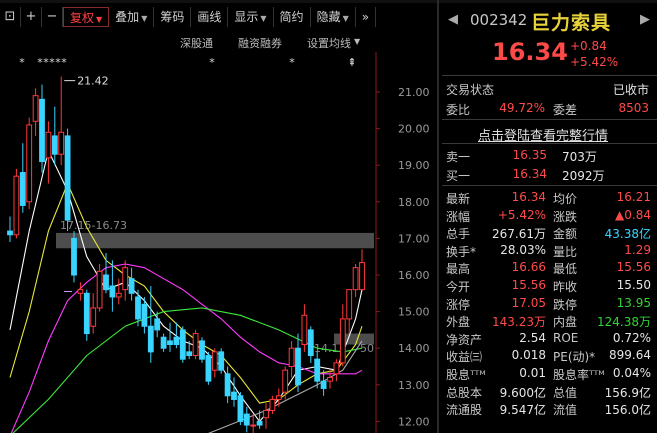  Describe the element at coordinates (31, 17) in the screenshot. I see `zoom-in-button: +` at that location.